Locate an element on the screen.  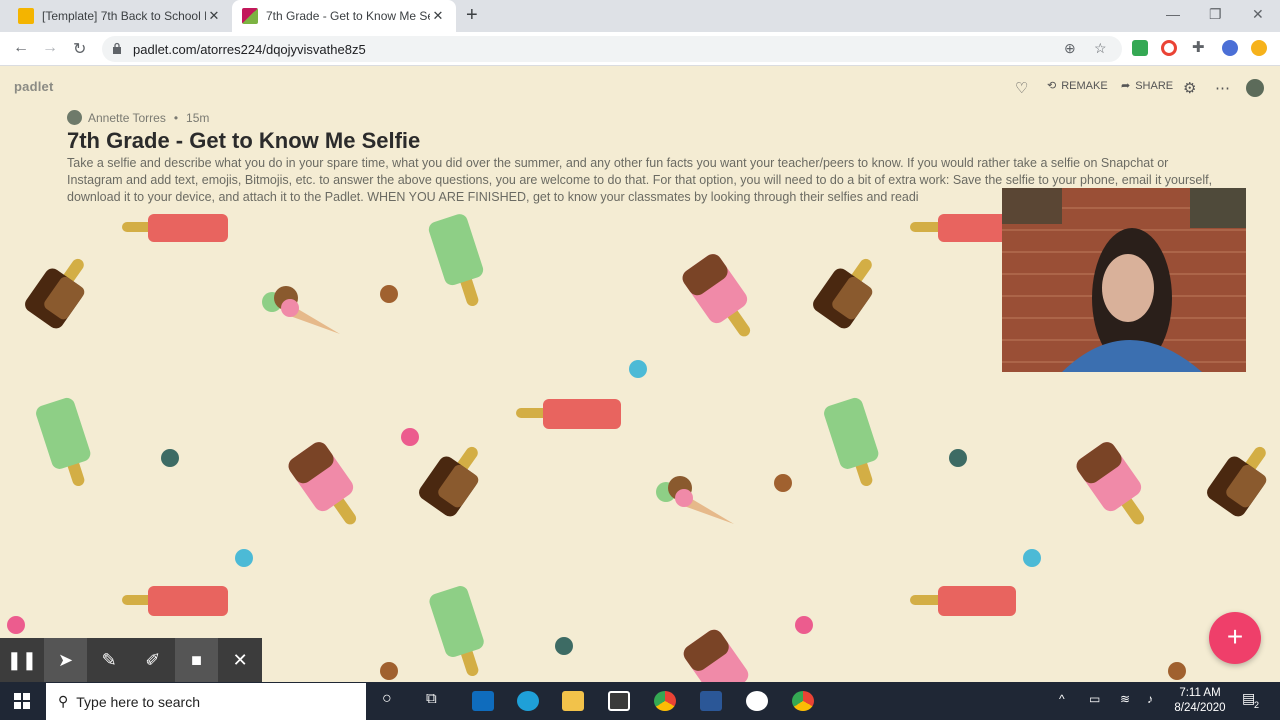
chevron-up-icon: ^ is located at coordinates (1062, 699).